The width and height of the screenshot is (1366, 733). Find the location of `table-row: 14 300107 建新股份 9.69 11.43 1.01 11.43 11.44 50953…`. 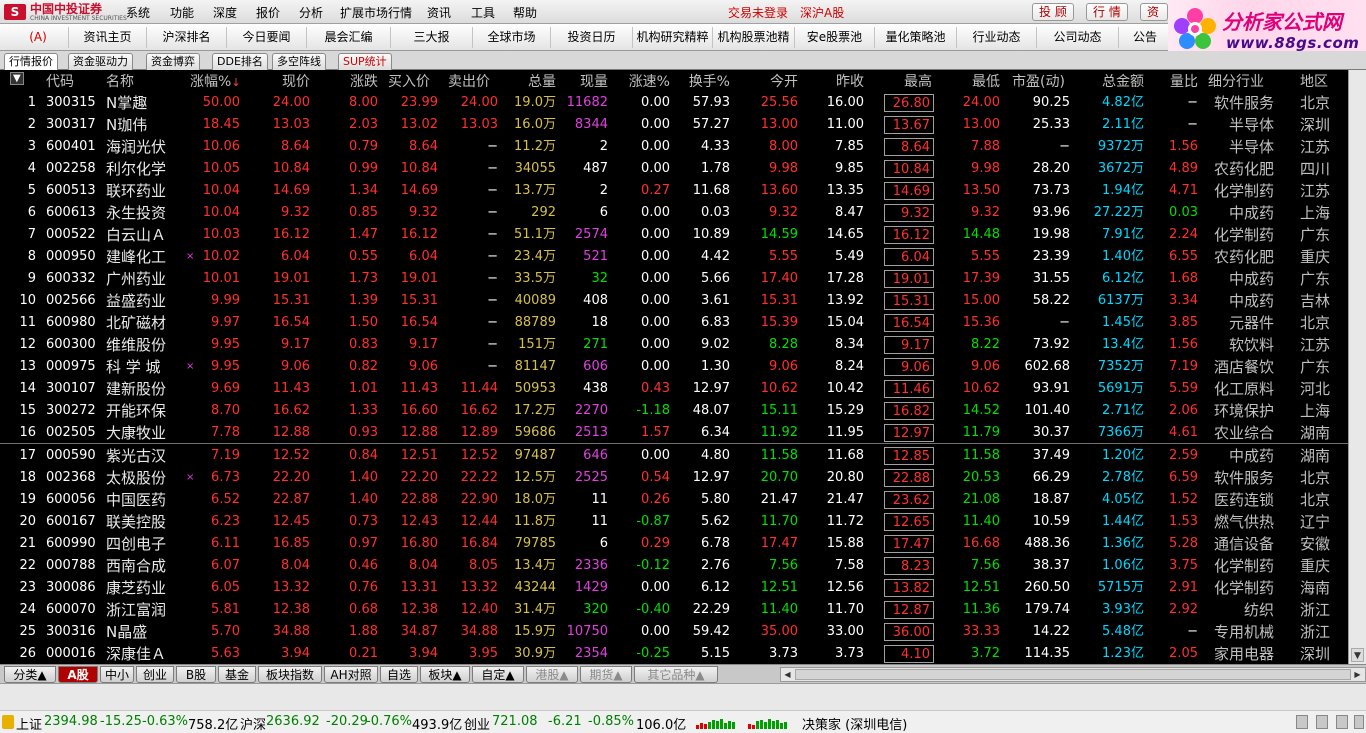

table-row: 14 300107 建新股份 9.69 11.43 1.01 11.43 11.44 50953… is located at coordinates (674, 389).